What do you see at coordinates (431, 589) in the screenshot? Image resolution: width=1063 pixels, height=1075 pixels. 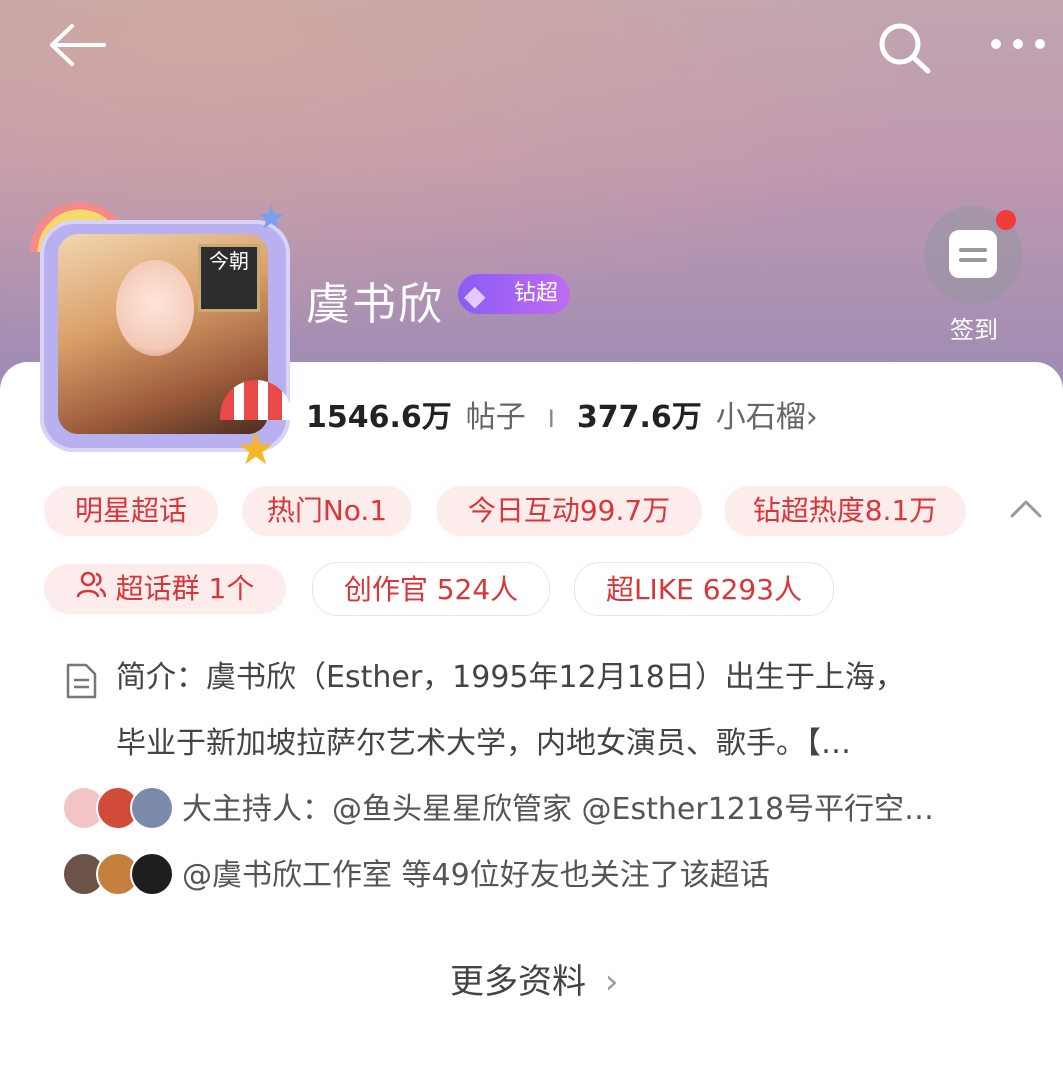 I see `tag-creators: 创作官 524人` at bounding box center [431, 589].